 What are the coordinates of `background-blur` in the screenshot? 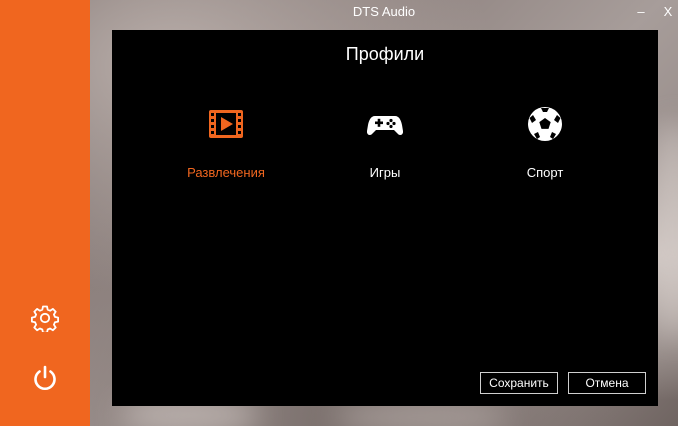 It's located at (666, 230).